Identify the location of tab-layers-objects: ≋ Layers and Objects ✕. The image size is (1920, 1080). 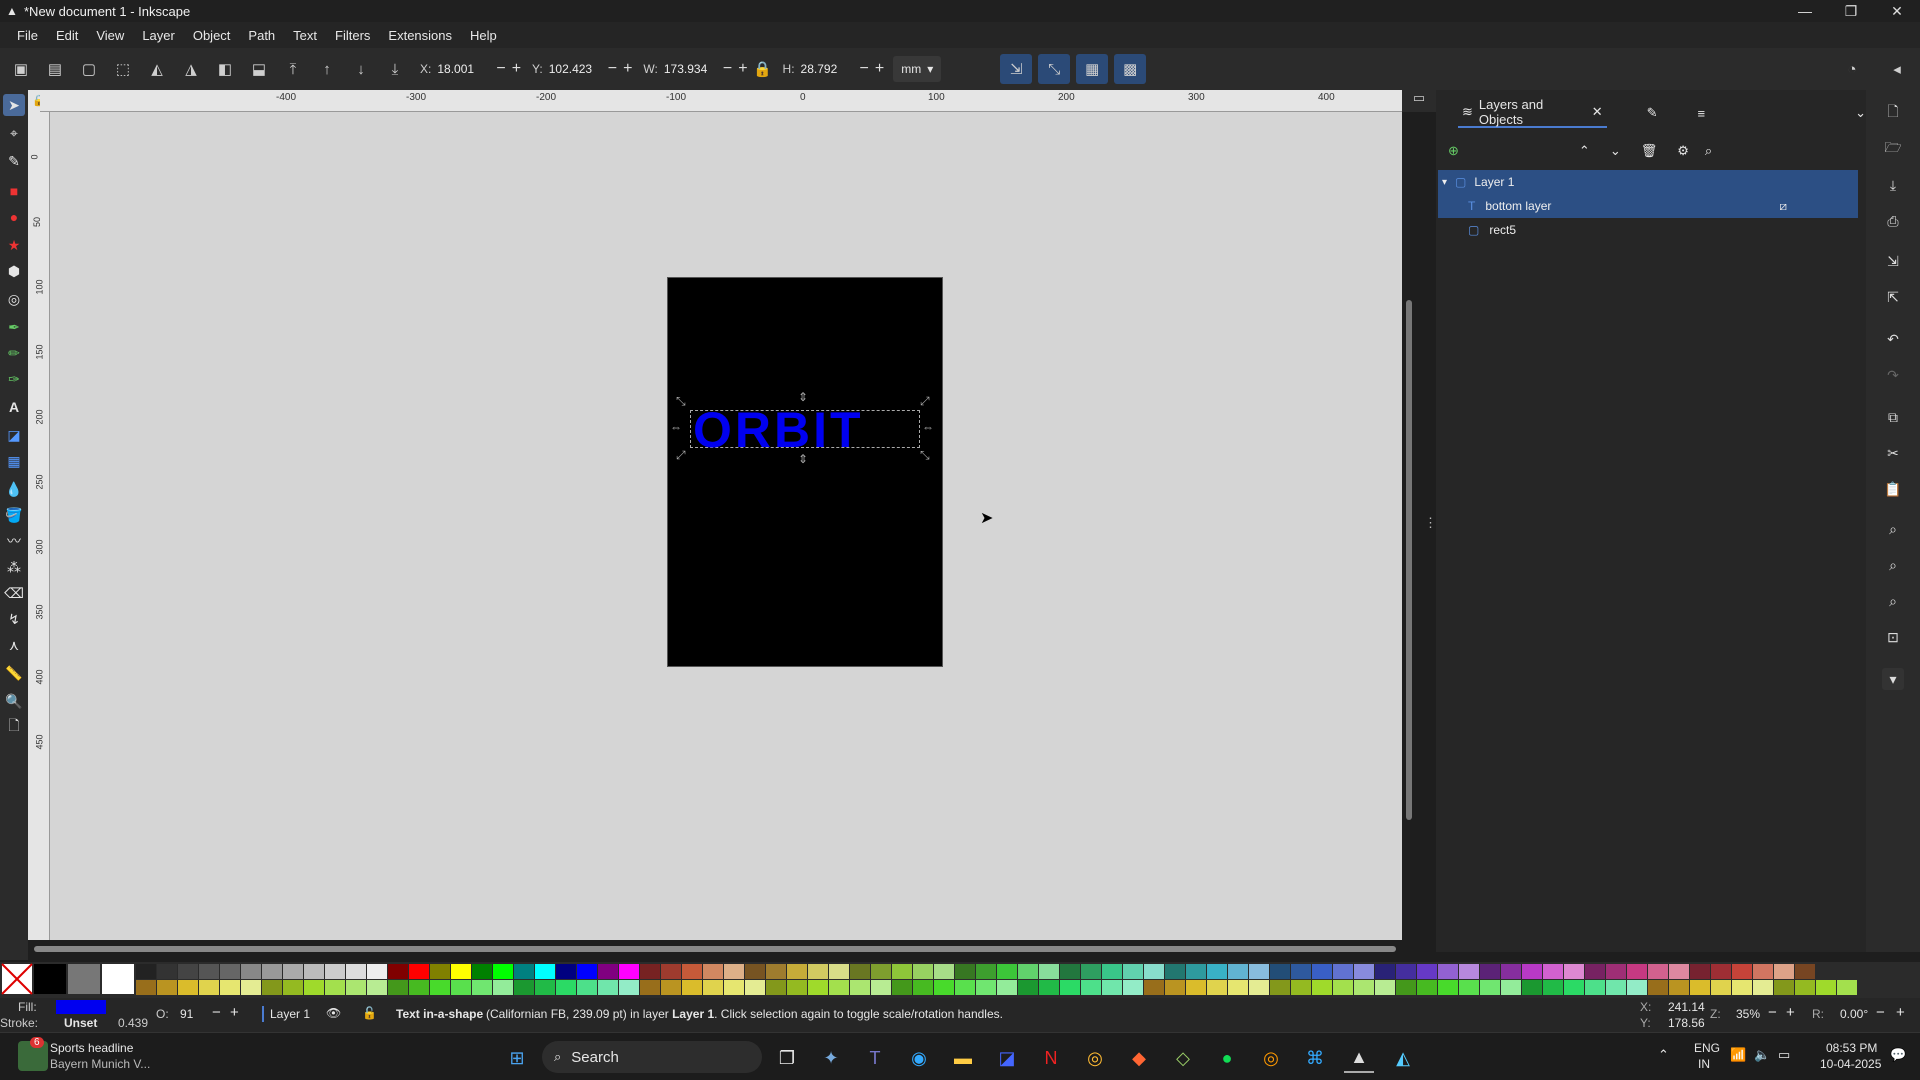
(1532, 112).